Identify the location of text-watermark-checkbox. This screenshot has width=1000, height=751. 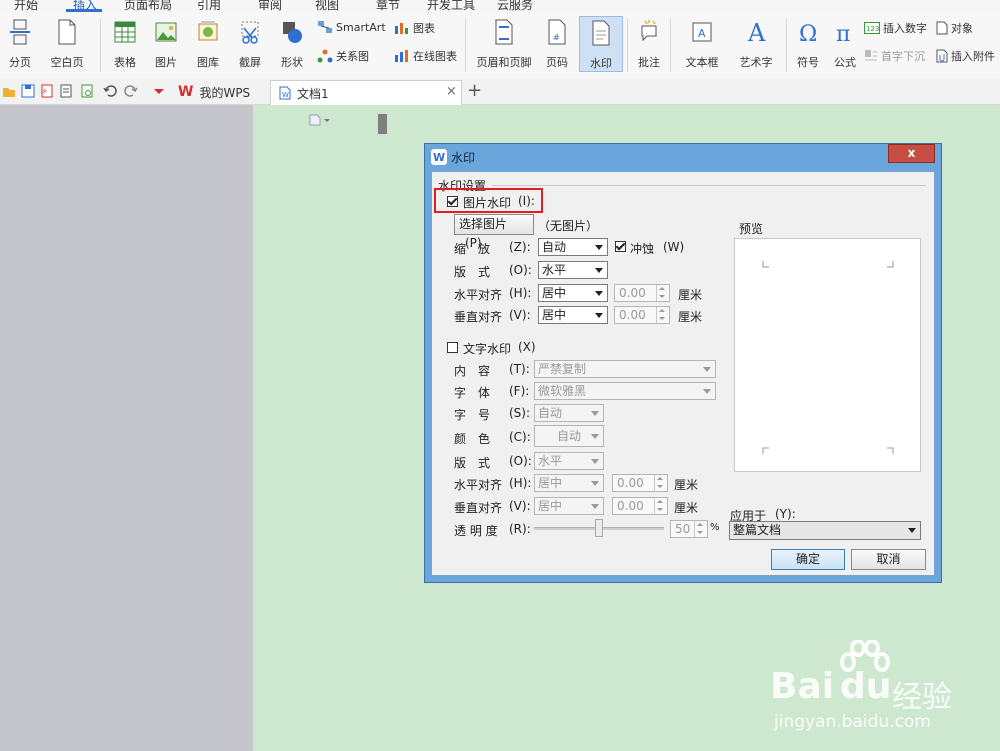
(452, 347).